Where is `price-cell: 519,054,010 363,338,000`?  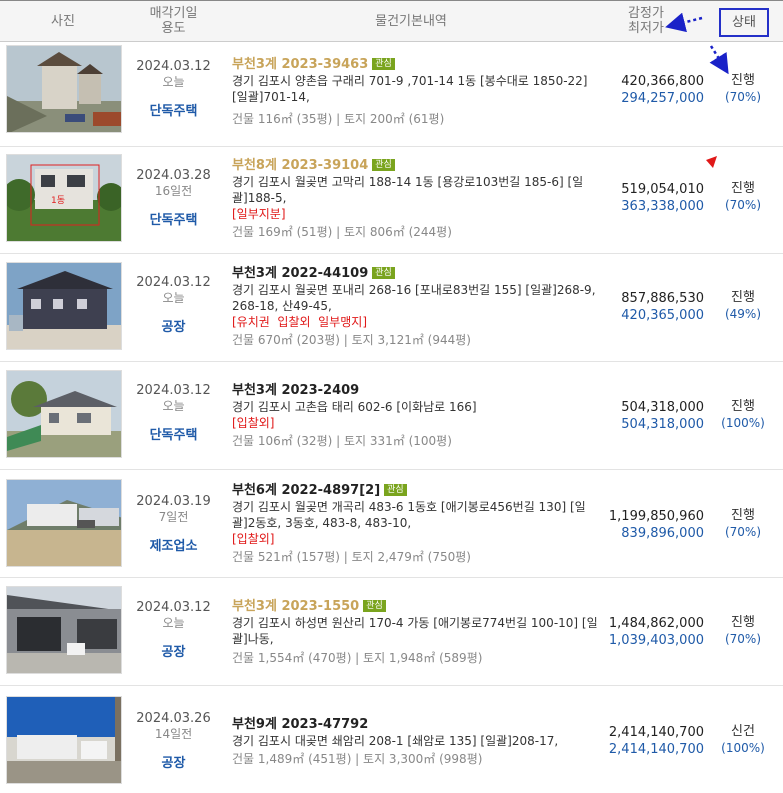 price-cell: 519,054,010 363,338,000 is located at coordinates (649, 198).